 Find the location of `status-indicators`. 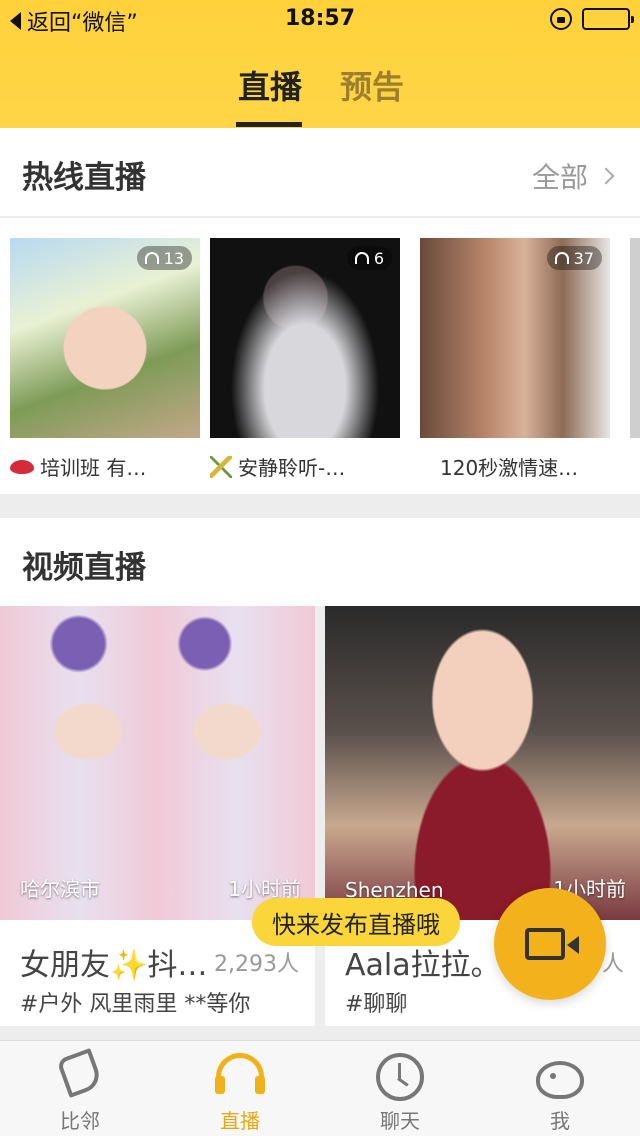

status-indicators is located at coordinates (592, 19).